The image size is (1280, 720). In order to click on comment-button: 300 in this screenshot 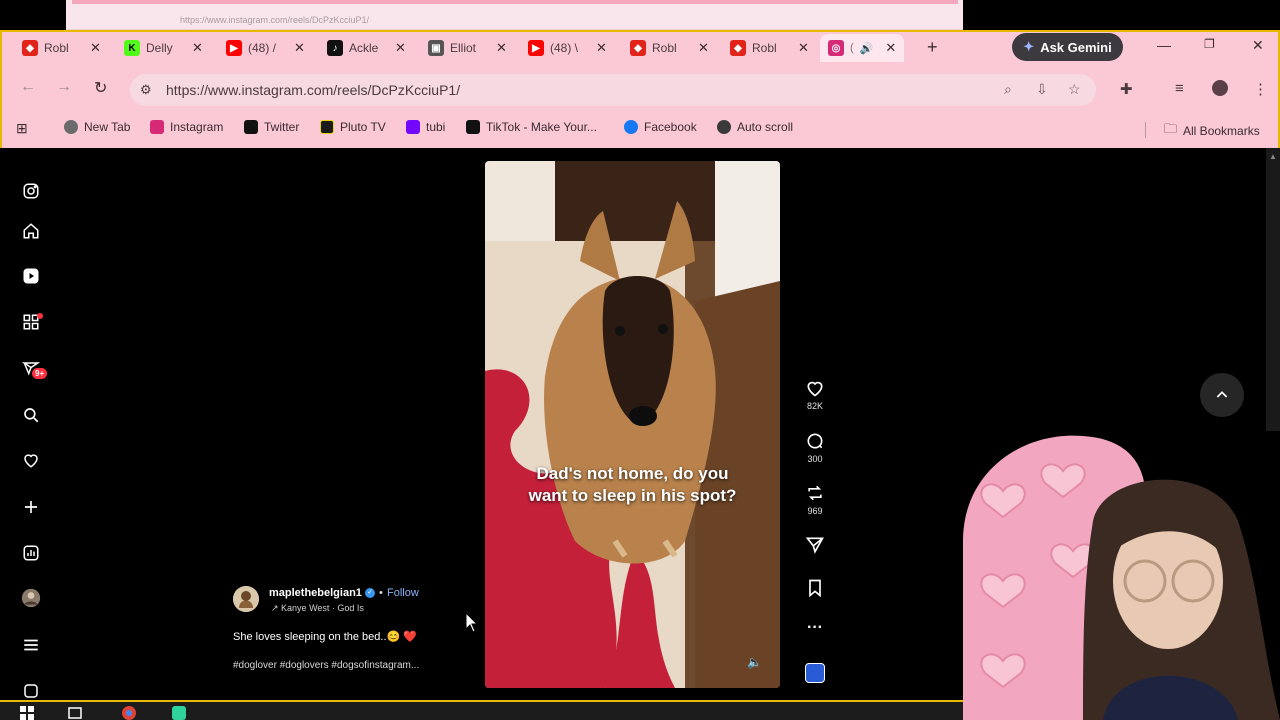, I will do `click(815, 447)`.